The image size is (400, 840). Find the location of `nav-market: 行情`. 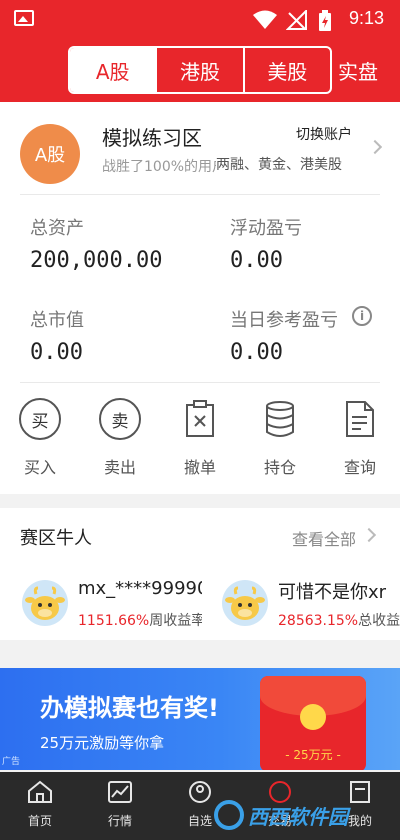

nav-market: 行情 is located at coordinates (120, 804).